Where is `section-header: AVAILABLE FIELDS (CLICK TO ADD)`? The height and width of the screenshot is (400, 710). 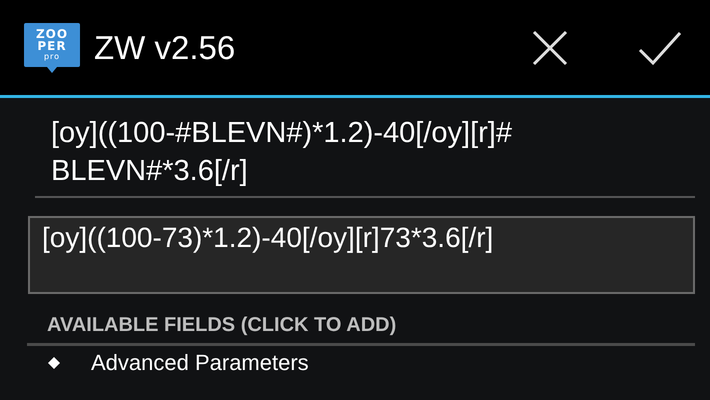 section-header: AVAILABLE FIELDS (CLICK TO ADD) is located at coordinates (222, 326).